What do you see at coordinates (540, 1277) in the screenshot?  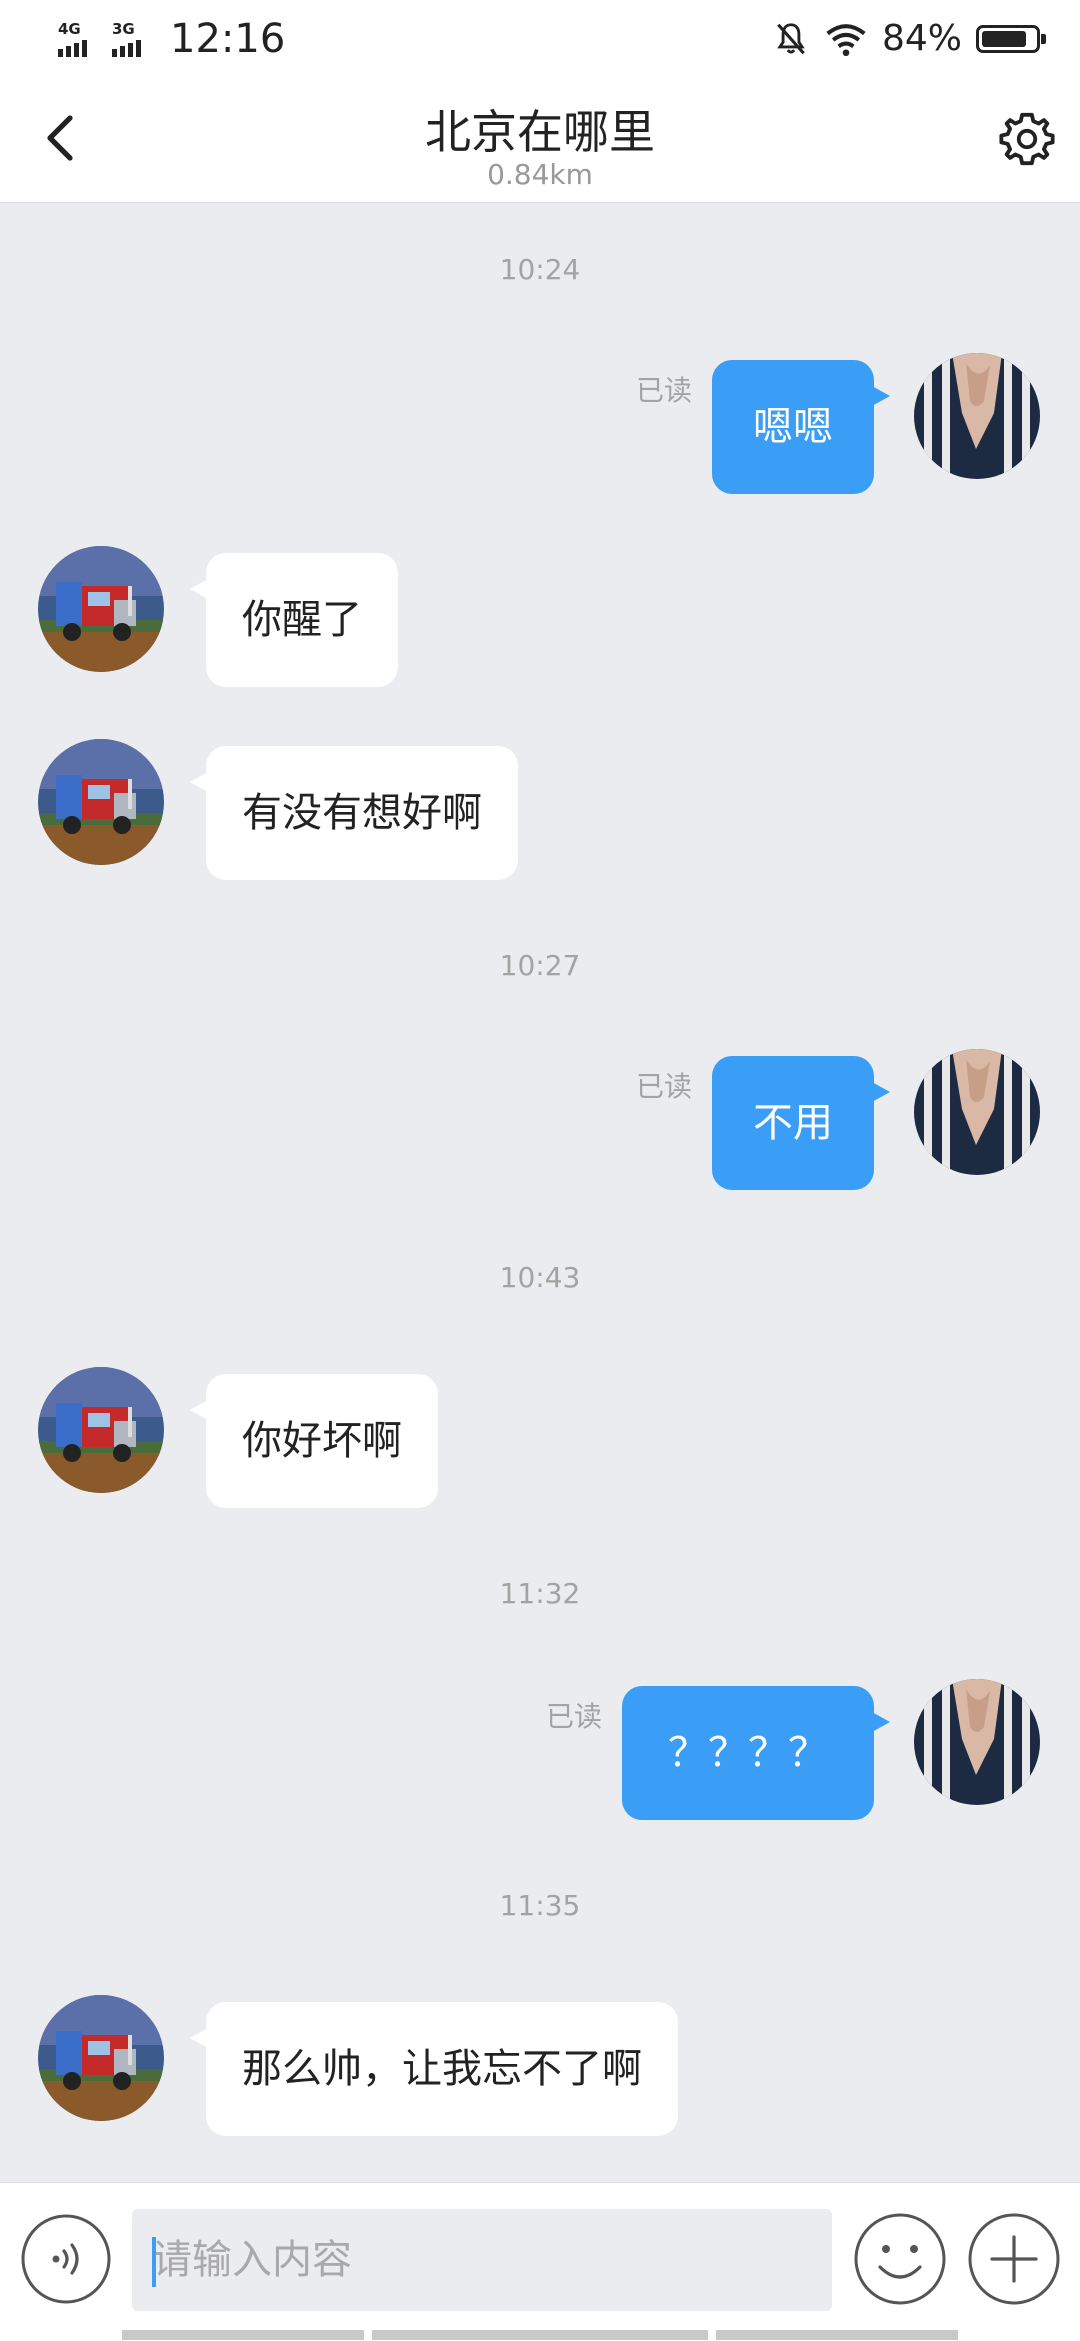 I see `timestamp: 10:43` at bounding box center [540, 1277].